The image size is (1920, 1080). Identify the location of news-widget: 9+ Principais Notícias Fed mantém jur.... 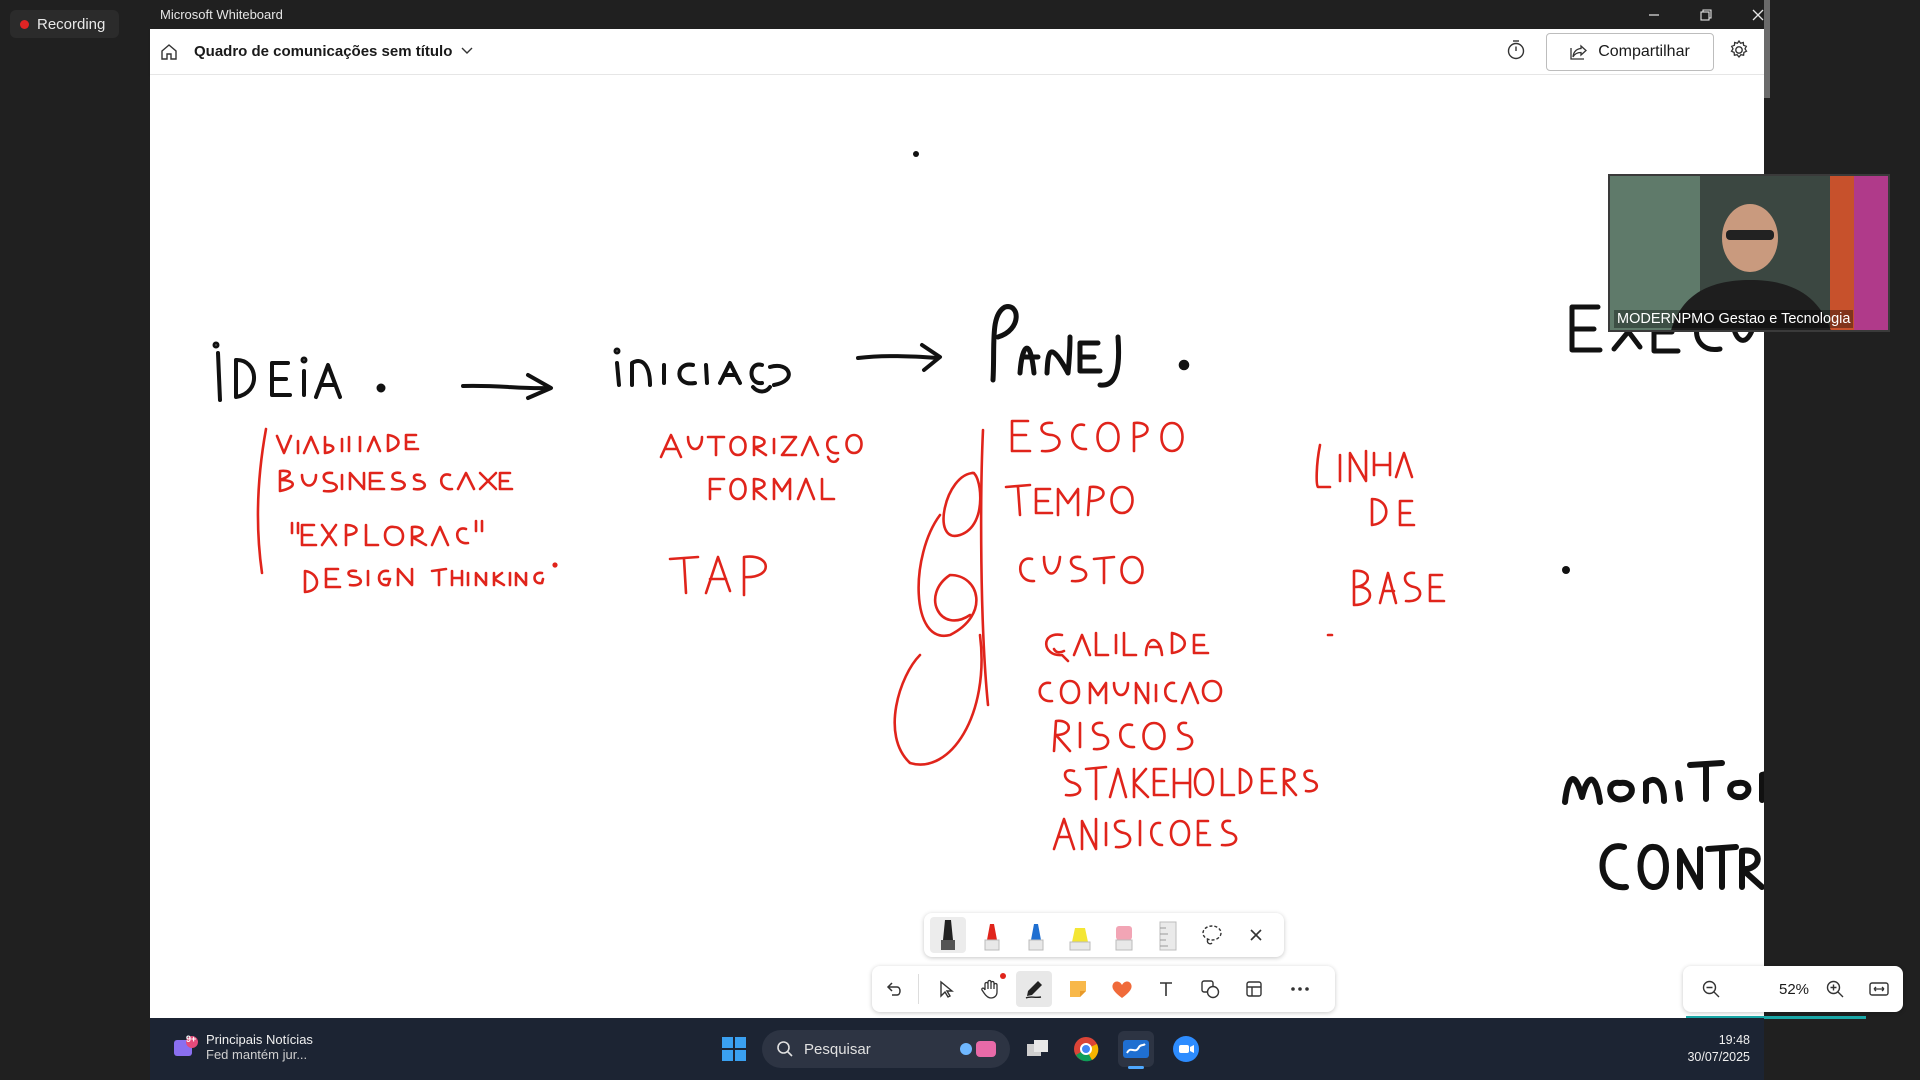
(242, 1047).